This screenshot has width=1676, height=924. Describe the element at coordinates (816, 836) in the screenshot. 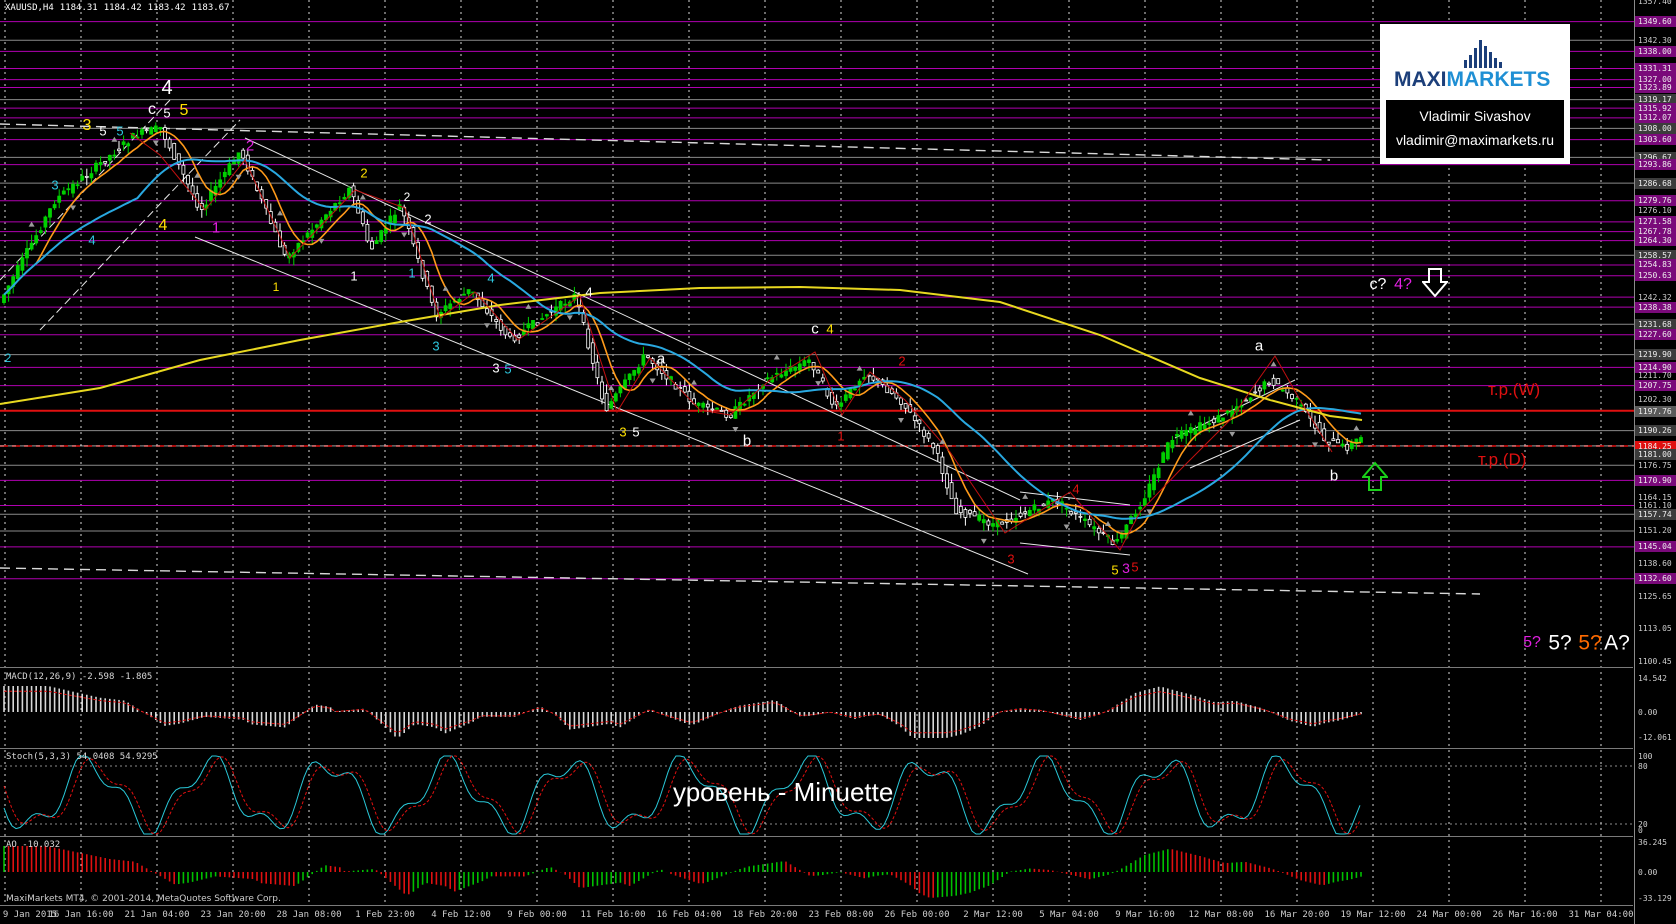

I see `ao-pane-separator` at that location.